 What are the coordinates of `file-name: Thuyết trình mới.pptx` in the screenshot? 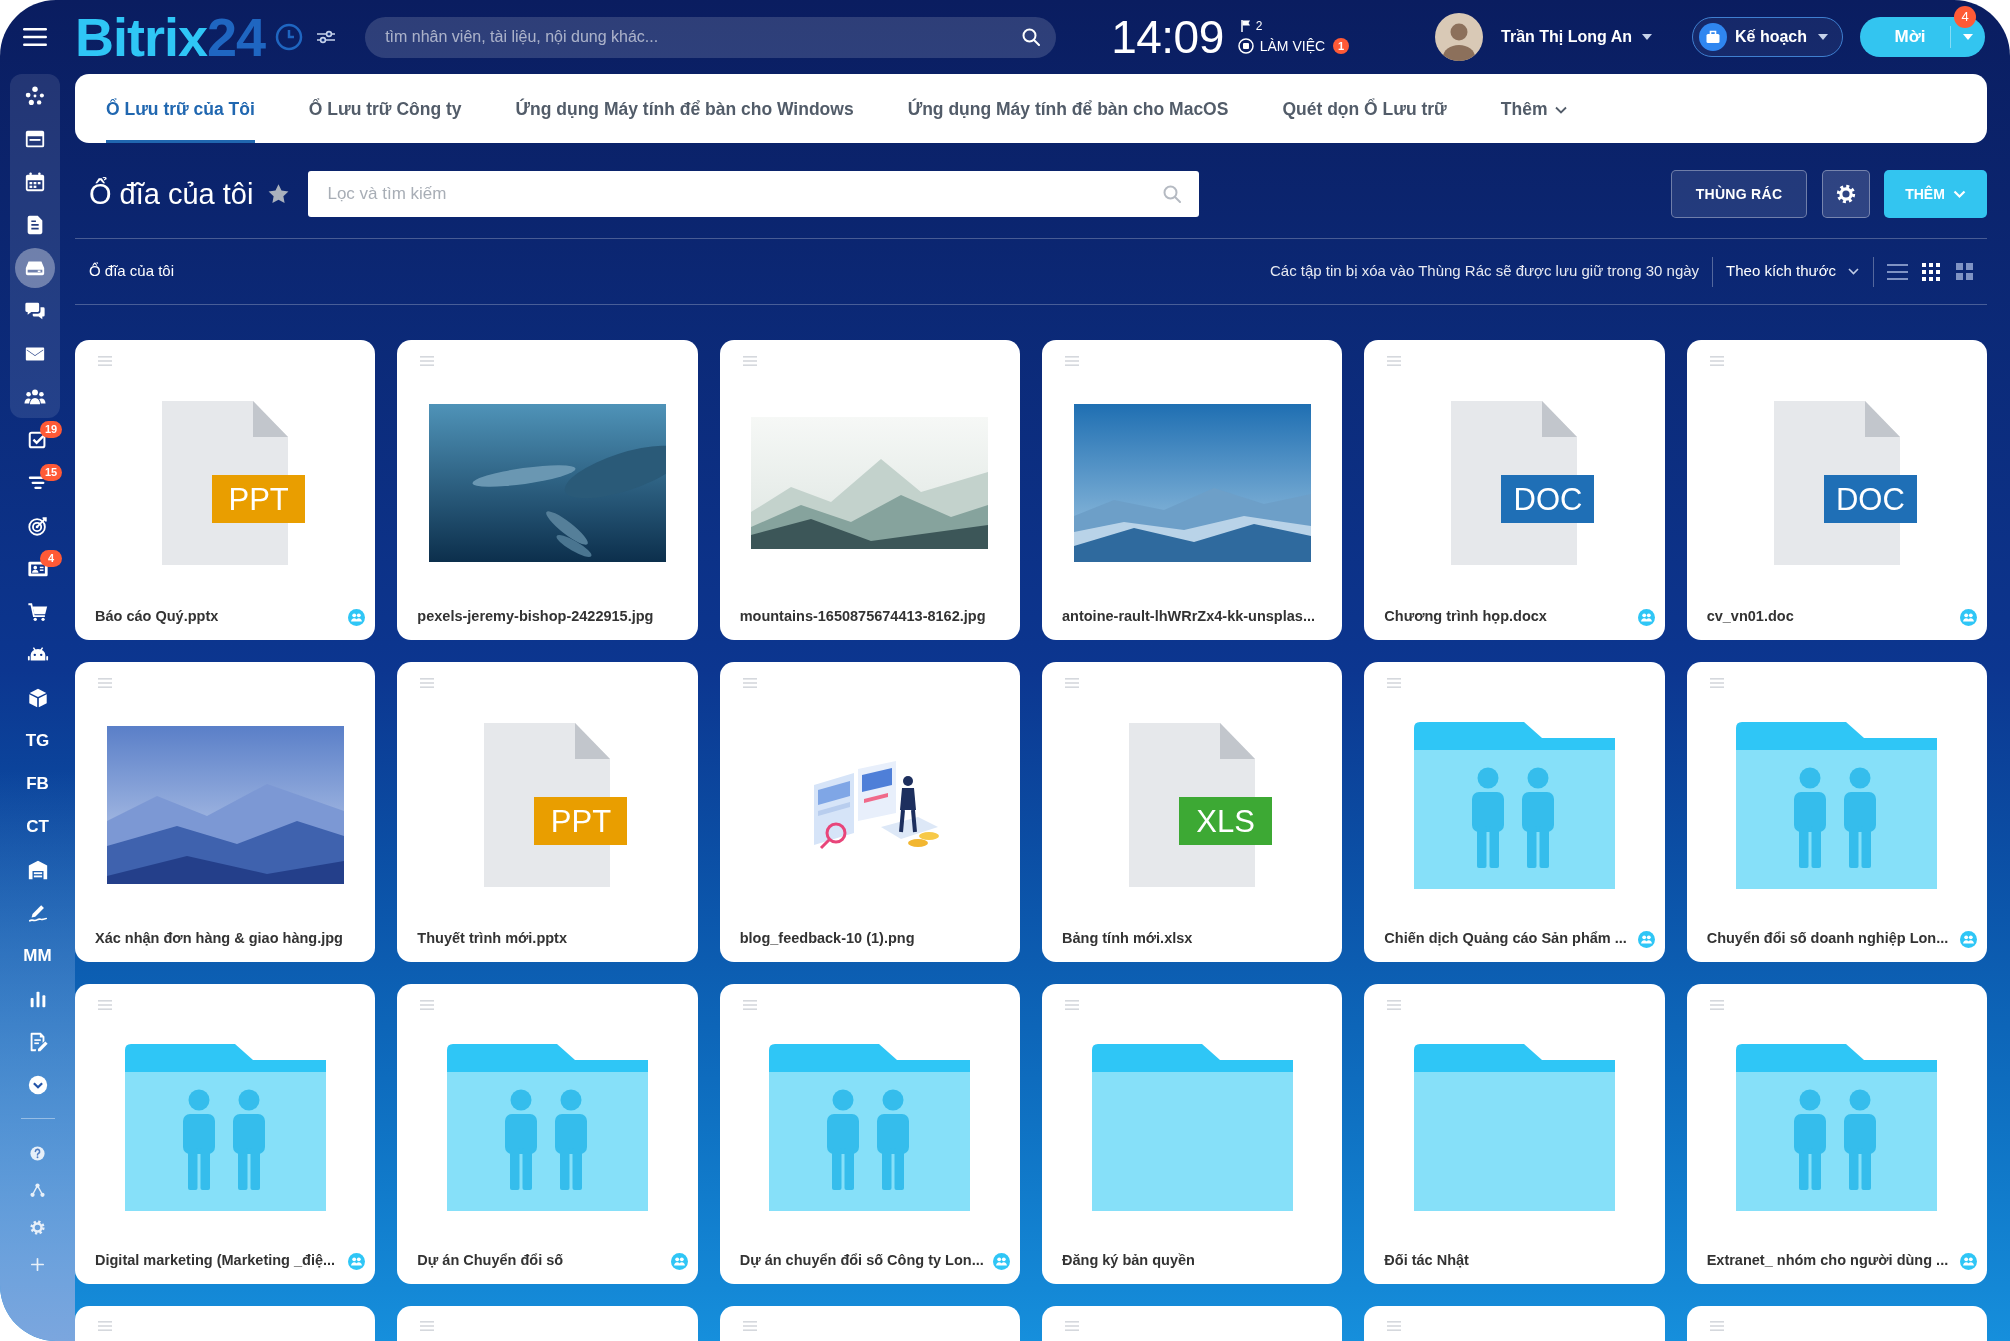 It's located at (492, 939).